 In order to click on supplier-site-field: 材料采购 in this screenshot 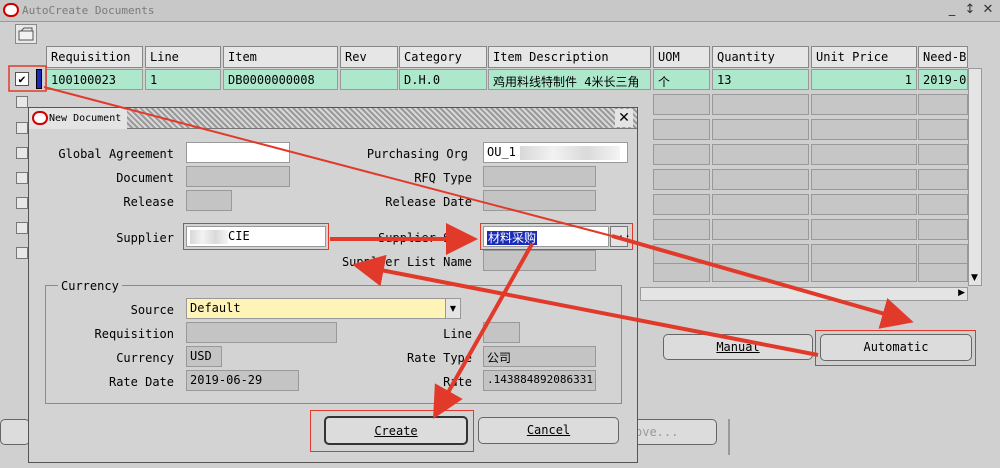, I will do `click(546, 236)`.